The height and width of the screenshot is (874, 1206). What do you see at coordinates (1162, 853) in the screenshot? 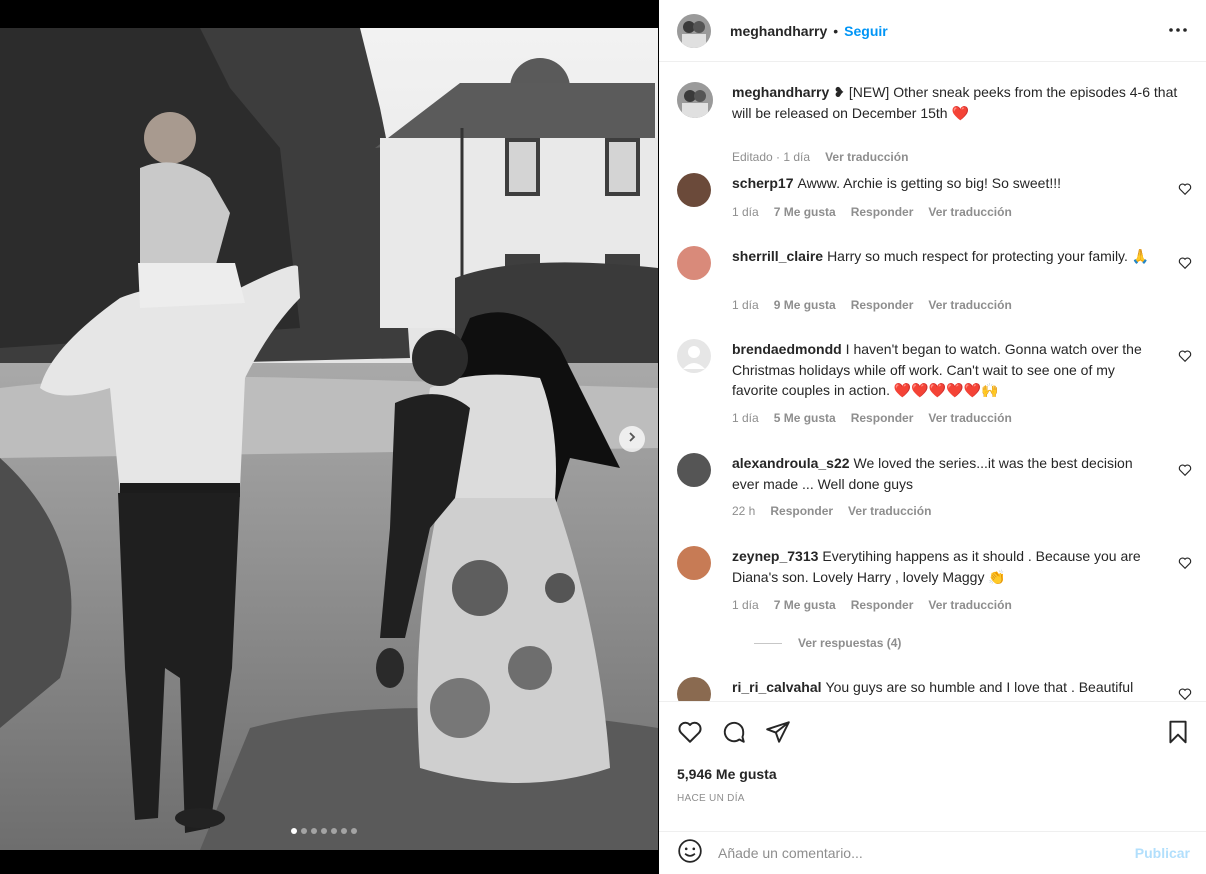
I see `publish-button: Publicar` at bounding box center [1162, 853].